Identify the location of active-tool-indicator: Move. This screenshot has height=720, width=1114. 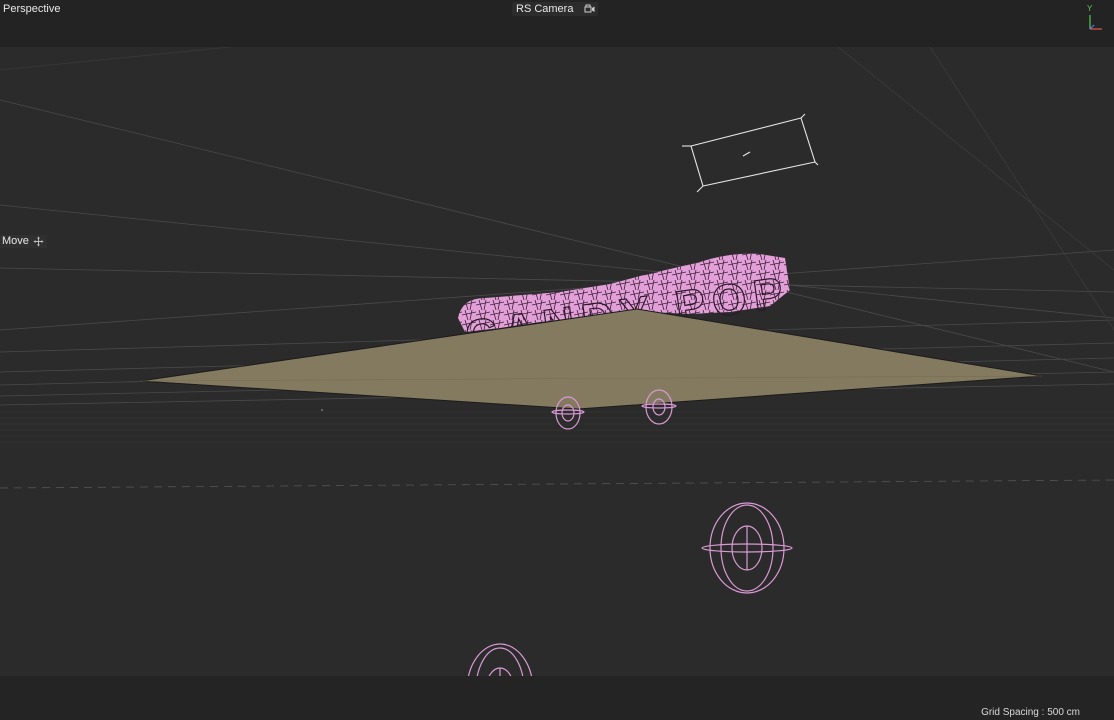
(23, 241).